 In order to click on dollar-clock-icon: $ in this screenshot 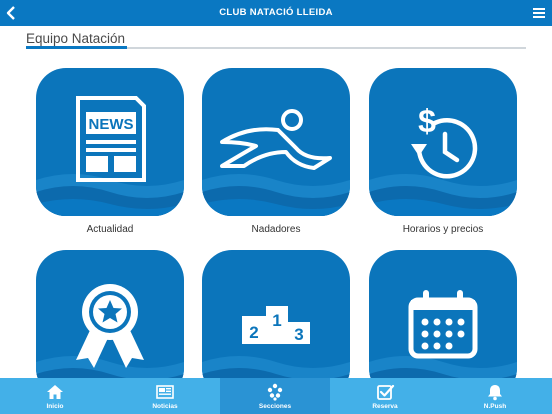, I will do `click(444, 141)`.